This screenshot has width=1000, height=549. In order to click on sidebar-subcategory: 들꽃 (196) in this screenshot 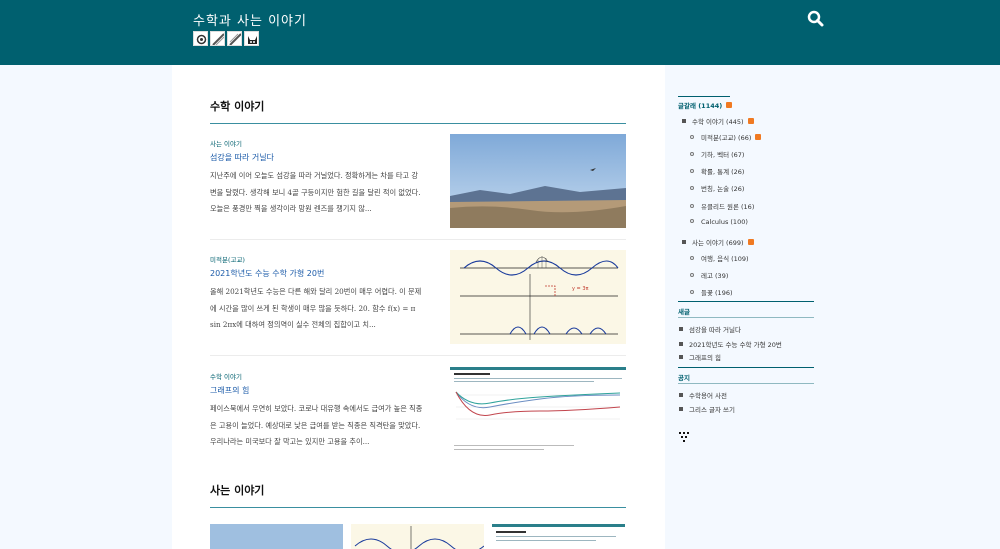, I will do `click(711, 292)`.